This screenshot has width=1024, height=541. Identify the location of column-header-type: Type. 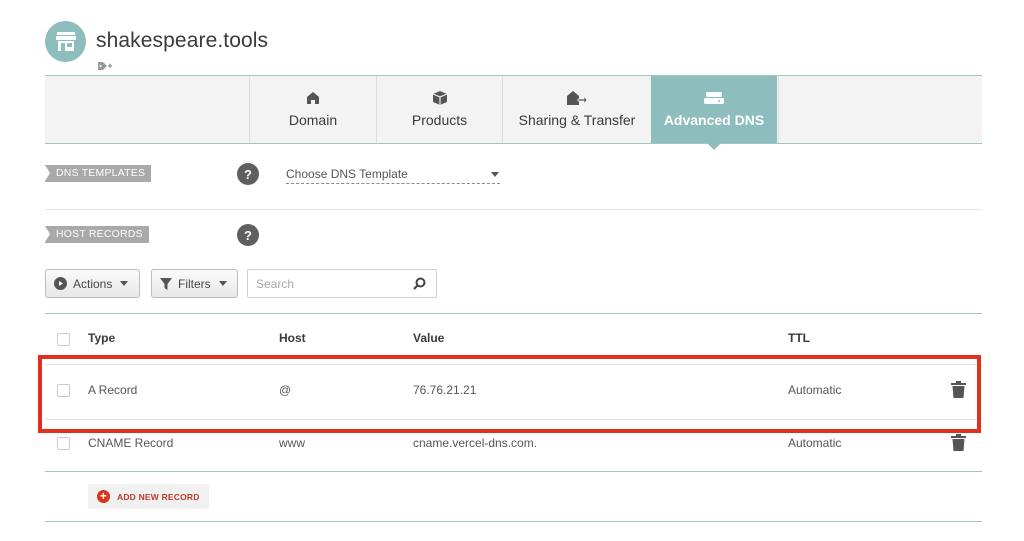
(101, 338).